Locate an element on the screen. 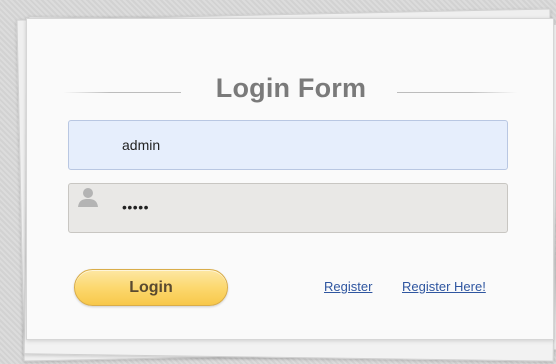 This screenshot has height=364, width=556. heading-row: Login Form is located at coordinates (290, 83).